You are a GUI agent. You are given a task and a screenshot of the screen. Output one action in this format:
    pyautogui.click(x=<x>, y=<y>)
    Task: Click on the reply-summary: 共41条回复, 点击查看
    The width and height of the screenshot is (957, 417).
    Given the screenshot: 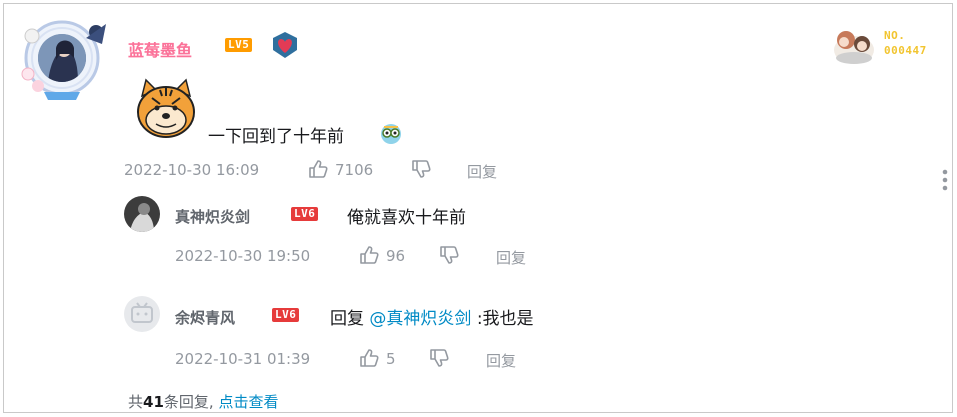 What is the action you would take?
    pyautogui.click(x=203, y=402)
    